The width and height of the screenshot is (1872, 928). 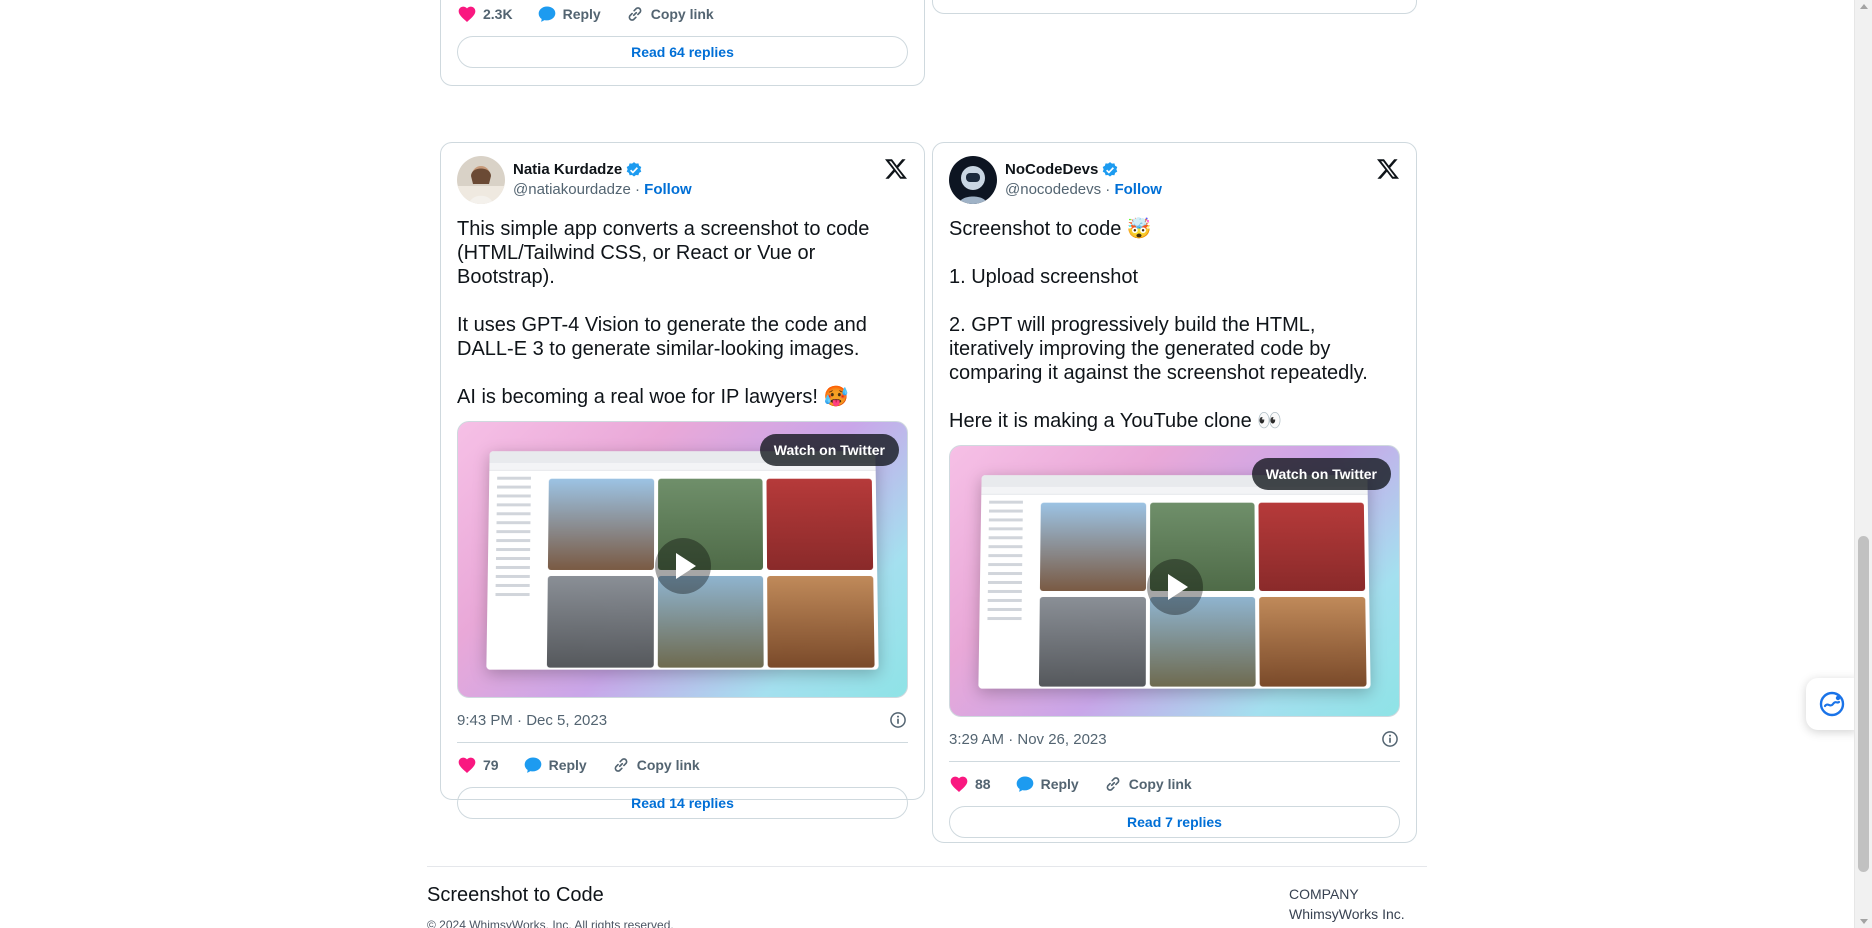 I want to click on tweet-actions: 79 Reply Copy link, so click(x=682, y=765).